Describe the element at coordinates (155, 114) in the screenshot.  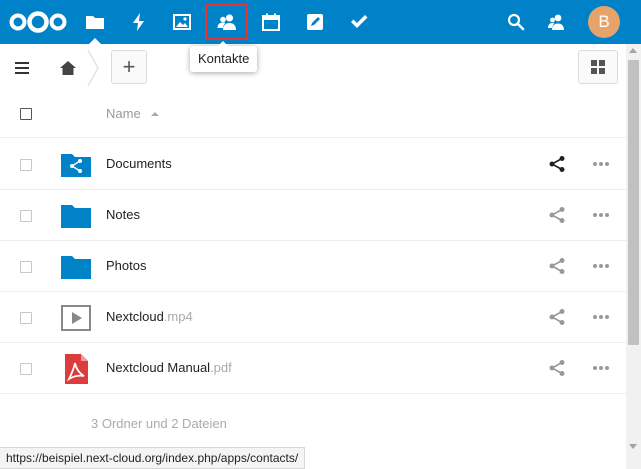
I see `sort-ascending-icon` at that location.